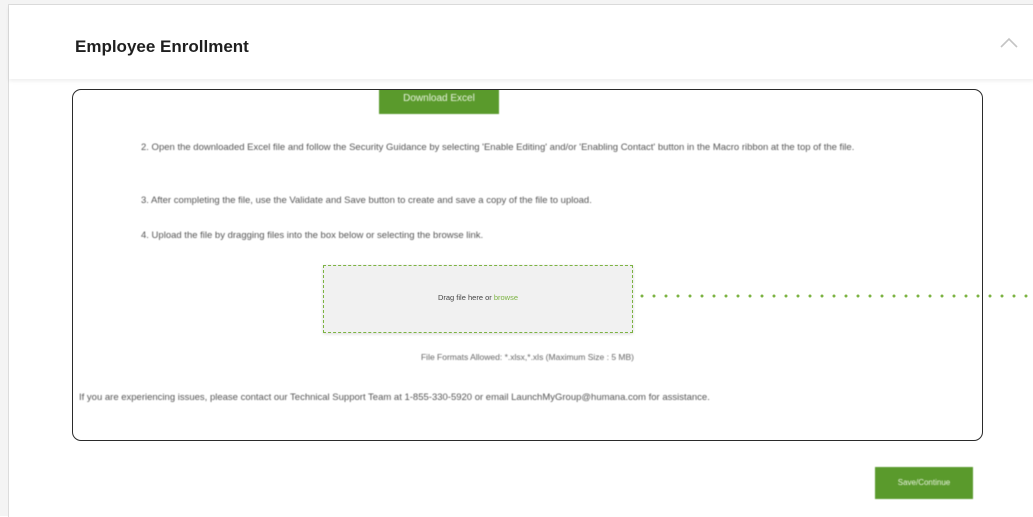 The width and height of the screenshot is (1033, 517). Describe the element at coordinates (506, 297) in the screenshot. I see `browse-link: browse` at that location.